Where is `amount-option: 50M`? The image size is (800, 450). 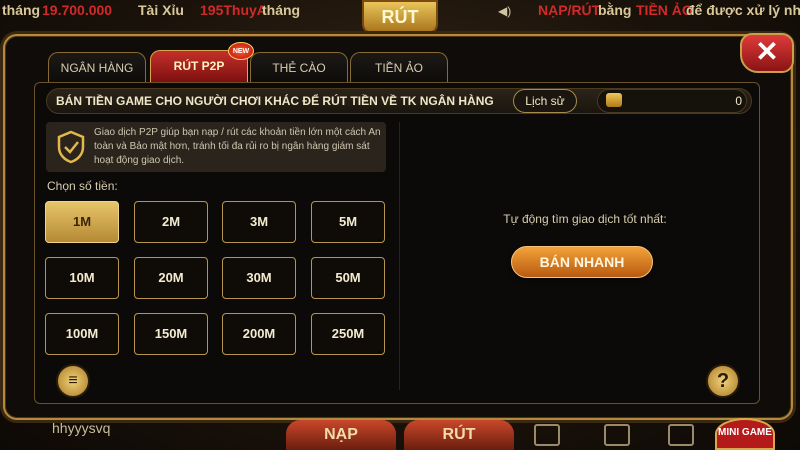
amount-option: 50M is located at coordinates (348, 278).